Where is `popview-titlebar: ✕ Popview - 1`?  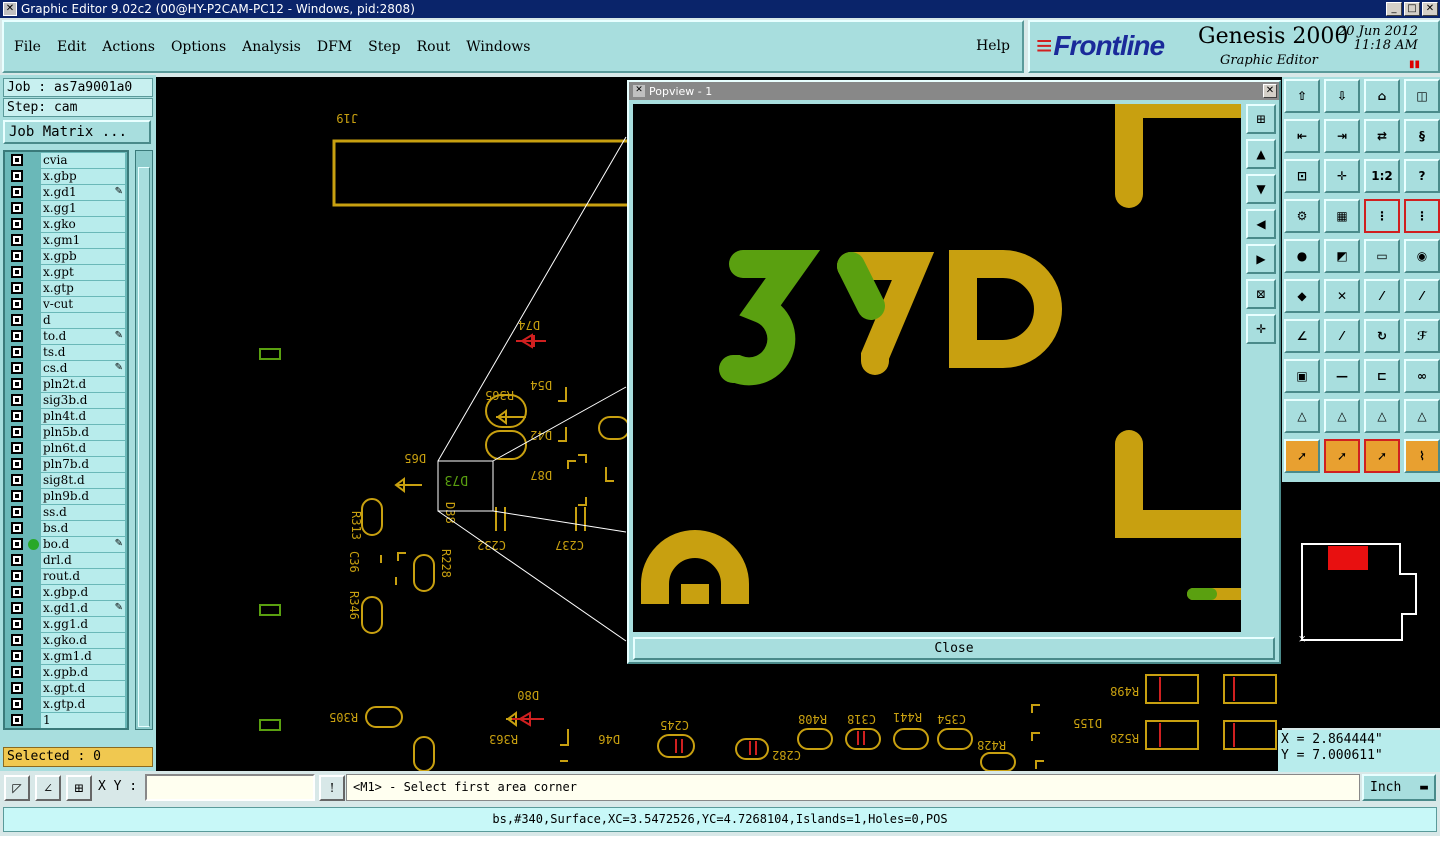
popview-titlebar: ✕ Popview - 1 is located at coordinates (954, 91).